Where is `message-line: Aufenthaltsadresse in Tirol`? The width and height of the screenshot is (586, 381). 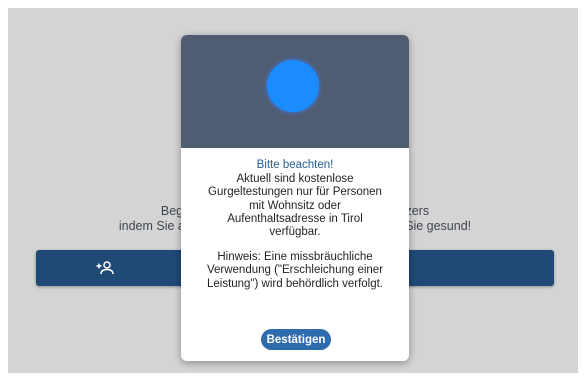 message-line: Aufenthaltsadresse in Tirol is located at coordinates (295, 218).